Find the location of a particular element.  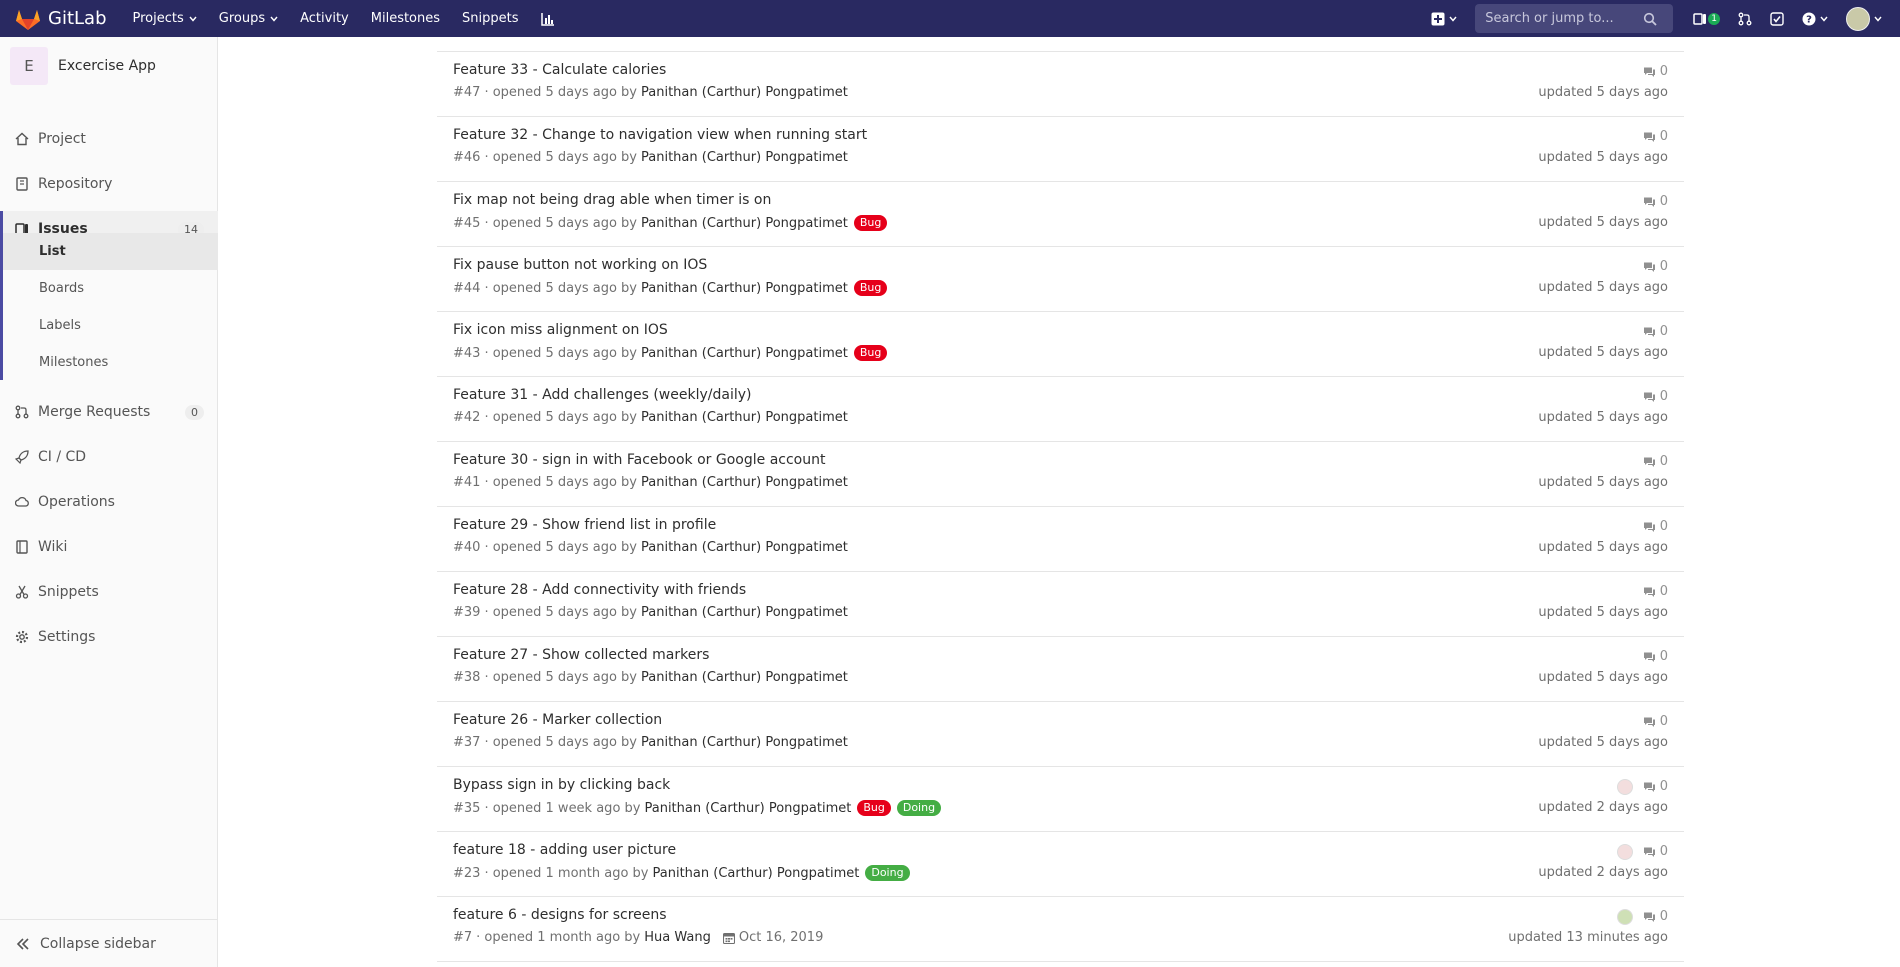

sidebar-item-snippets: Snippets is located at coordinates (109, 592).